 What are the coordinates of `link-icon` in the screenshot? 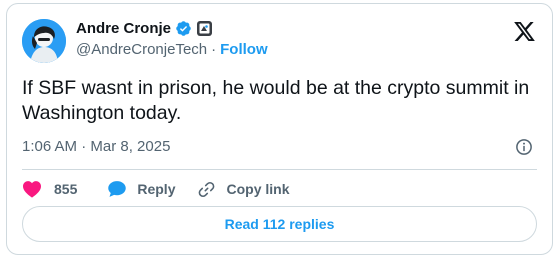 It's located at (207, 189).